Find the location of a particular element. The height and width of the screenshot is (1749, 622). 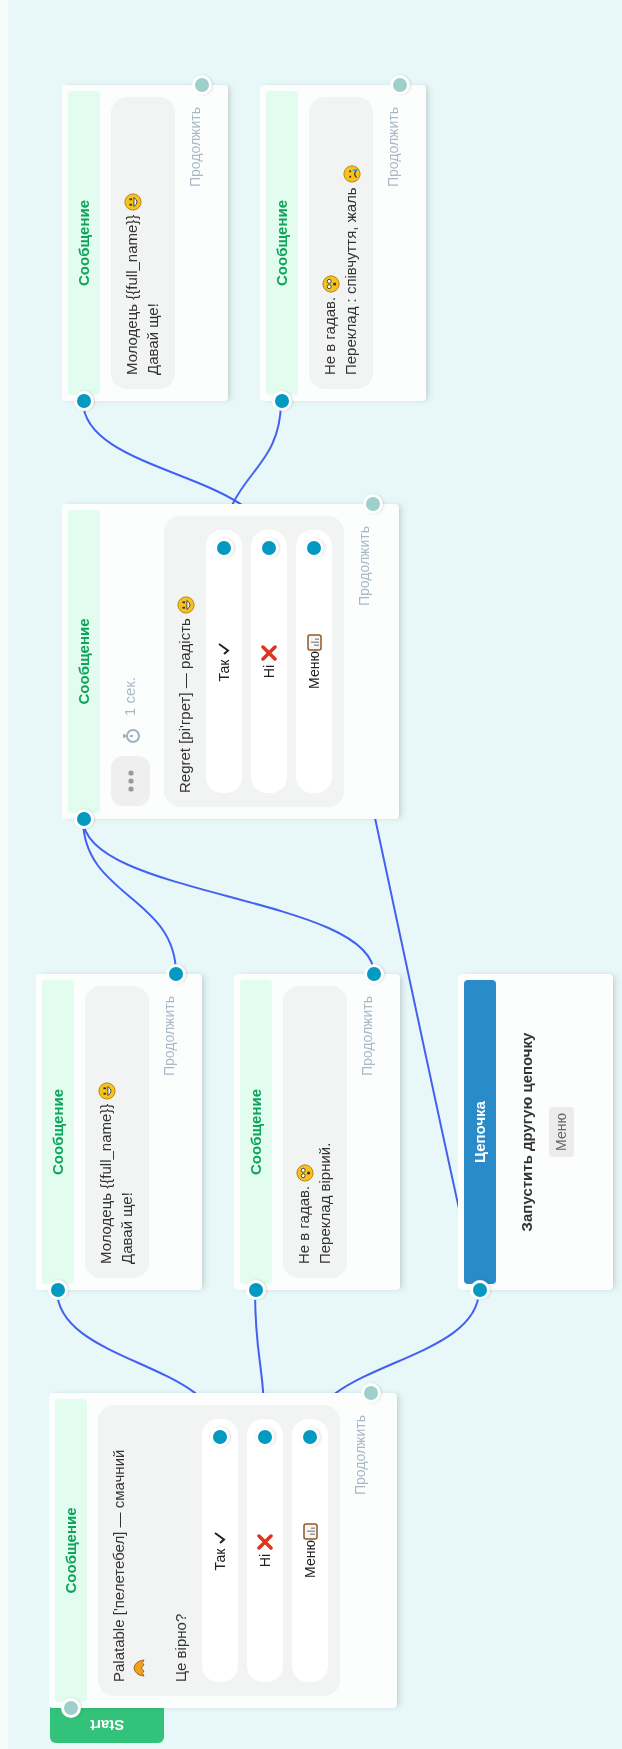

message-text: Переклад : співчуття, жаль is located at coordinates (351, 250).